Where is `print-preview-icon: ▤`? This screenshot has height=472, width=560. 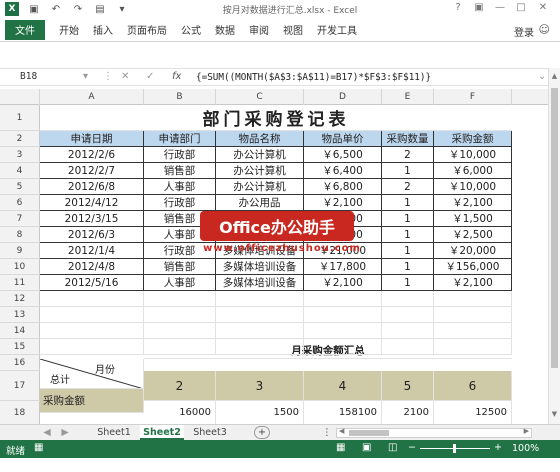 print-preview-icon: ▤ is located at coordinates (100, 9).